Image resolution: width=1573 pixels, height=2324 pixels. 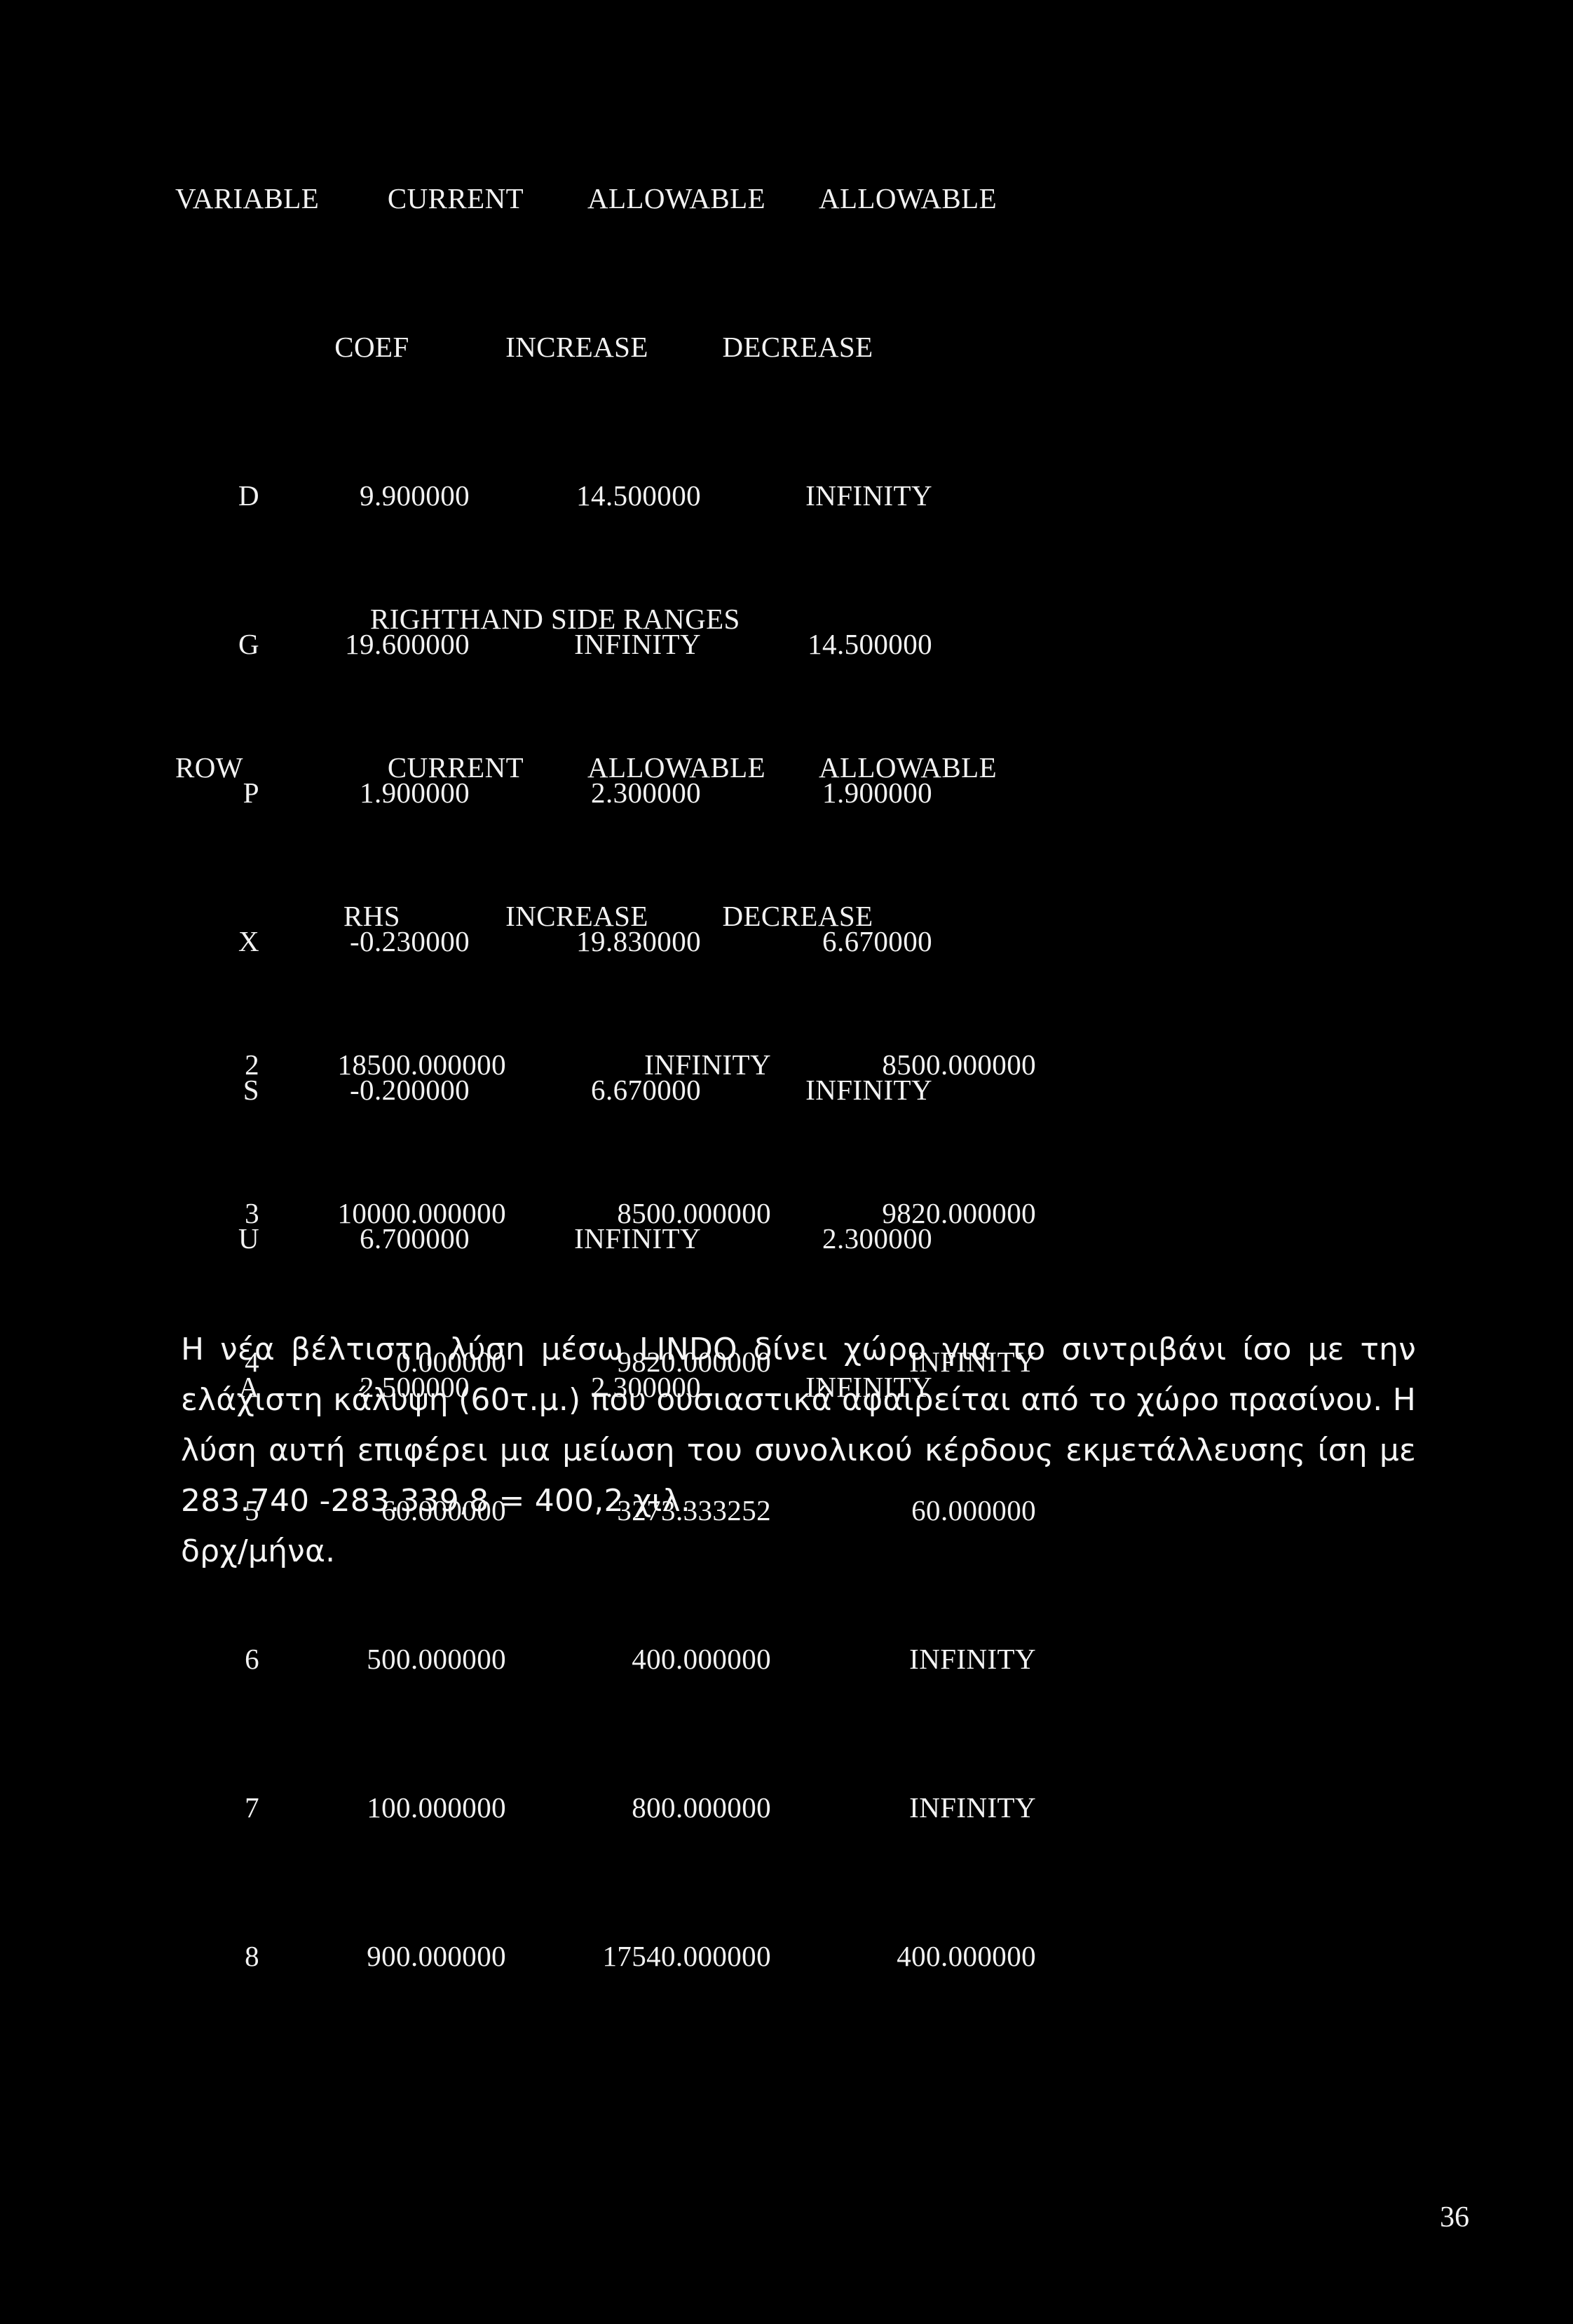 What do you see at coordinates (252, 1659) in the screenshot?
I see `cell-row-number: 6` at bounding box center [252, 1659].